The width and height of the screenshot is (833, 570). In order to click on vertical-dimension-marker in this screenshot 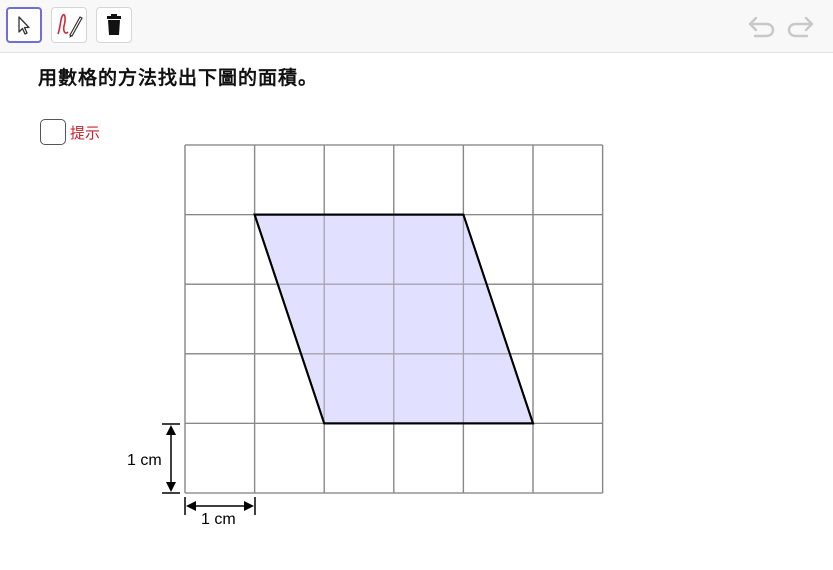, I will do `click(171, 458)`.